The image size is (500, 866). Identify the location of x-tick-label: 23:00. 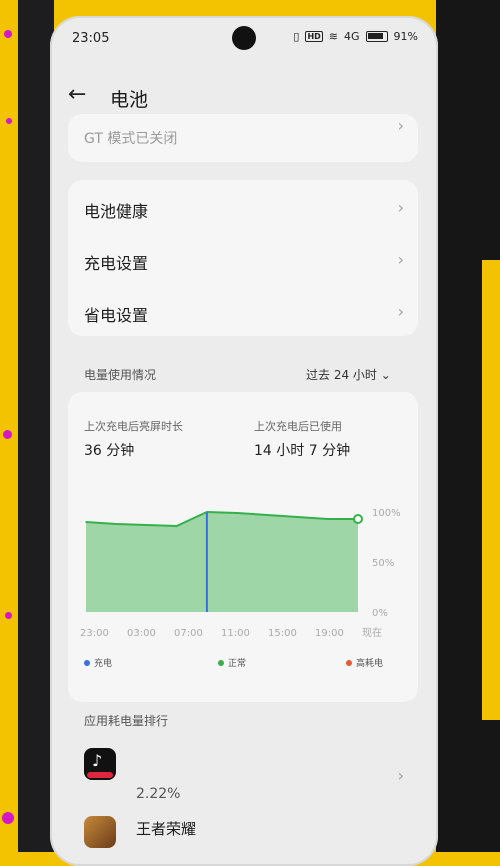
(94, 633).